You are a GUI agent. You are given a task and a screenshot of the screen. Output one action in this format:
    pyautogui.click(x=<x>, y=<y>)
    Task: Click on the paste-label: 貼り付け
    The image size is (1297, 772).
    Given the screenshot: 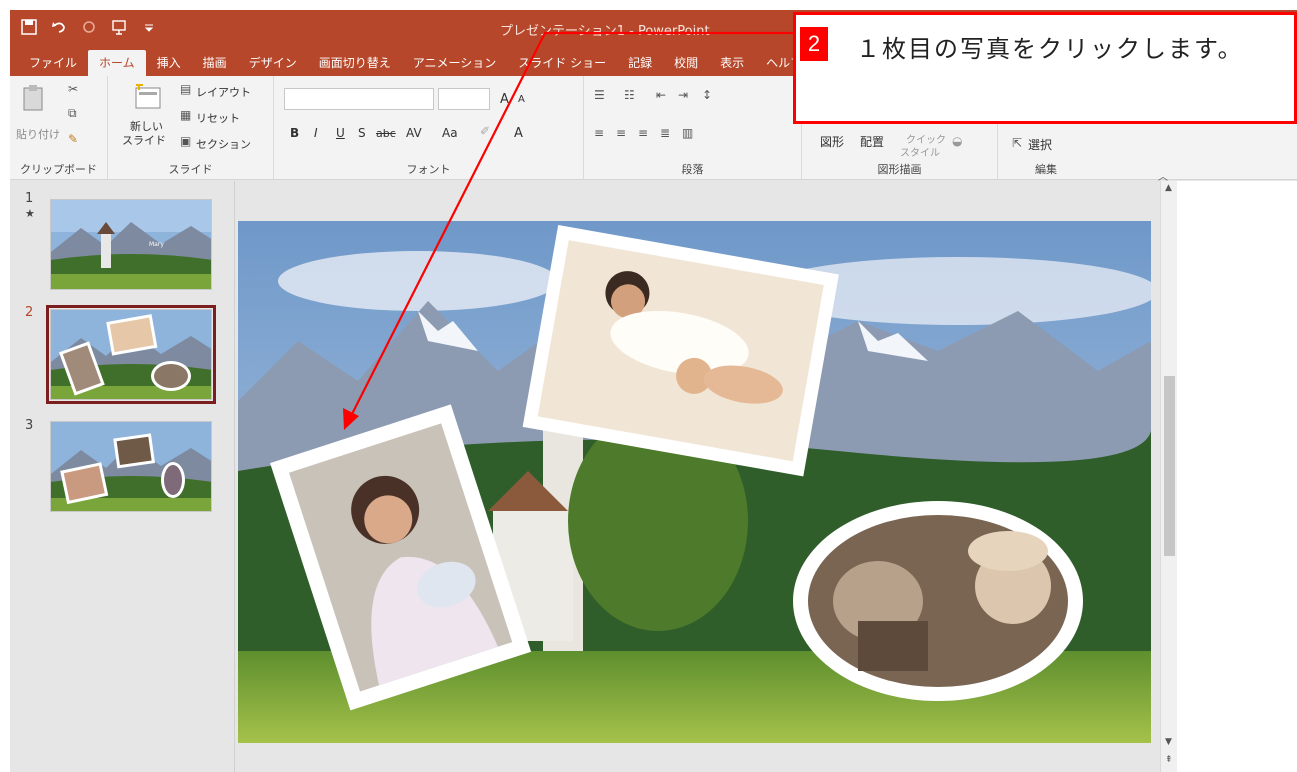 What is the action you would take?
    pyautogui.click(x=38, y=134)
    